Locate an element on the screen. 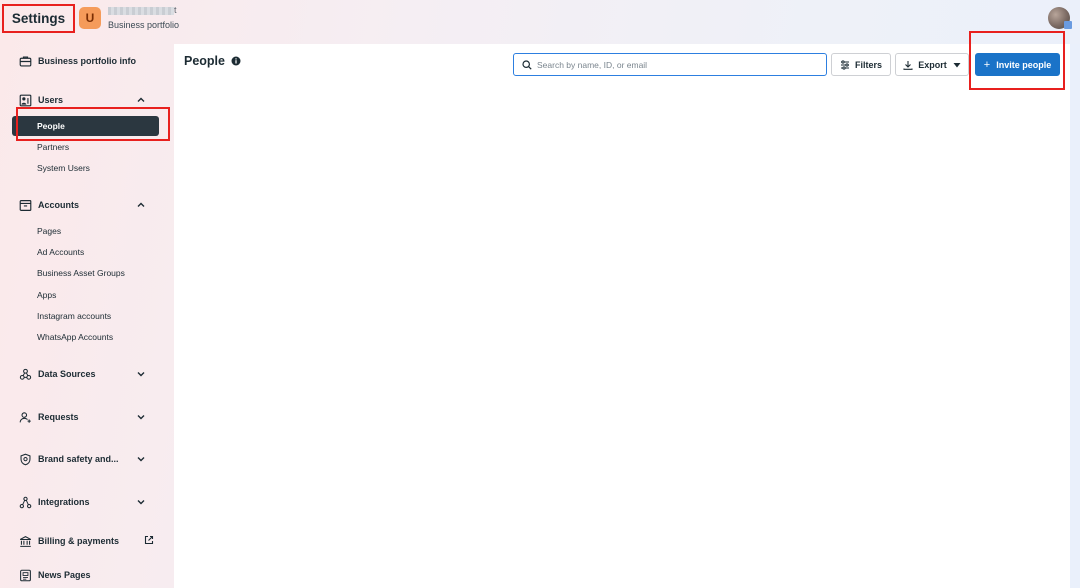 The height and width of the screenshot is (588, 1080). shield-icon is located at coordinates (25, 459).